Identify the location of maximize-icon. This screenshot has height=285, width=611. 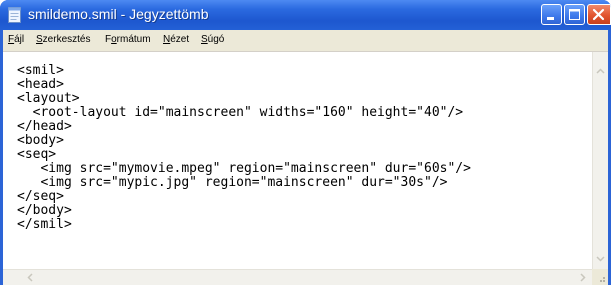
(574, 14).